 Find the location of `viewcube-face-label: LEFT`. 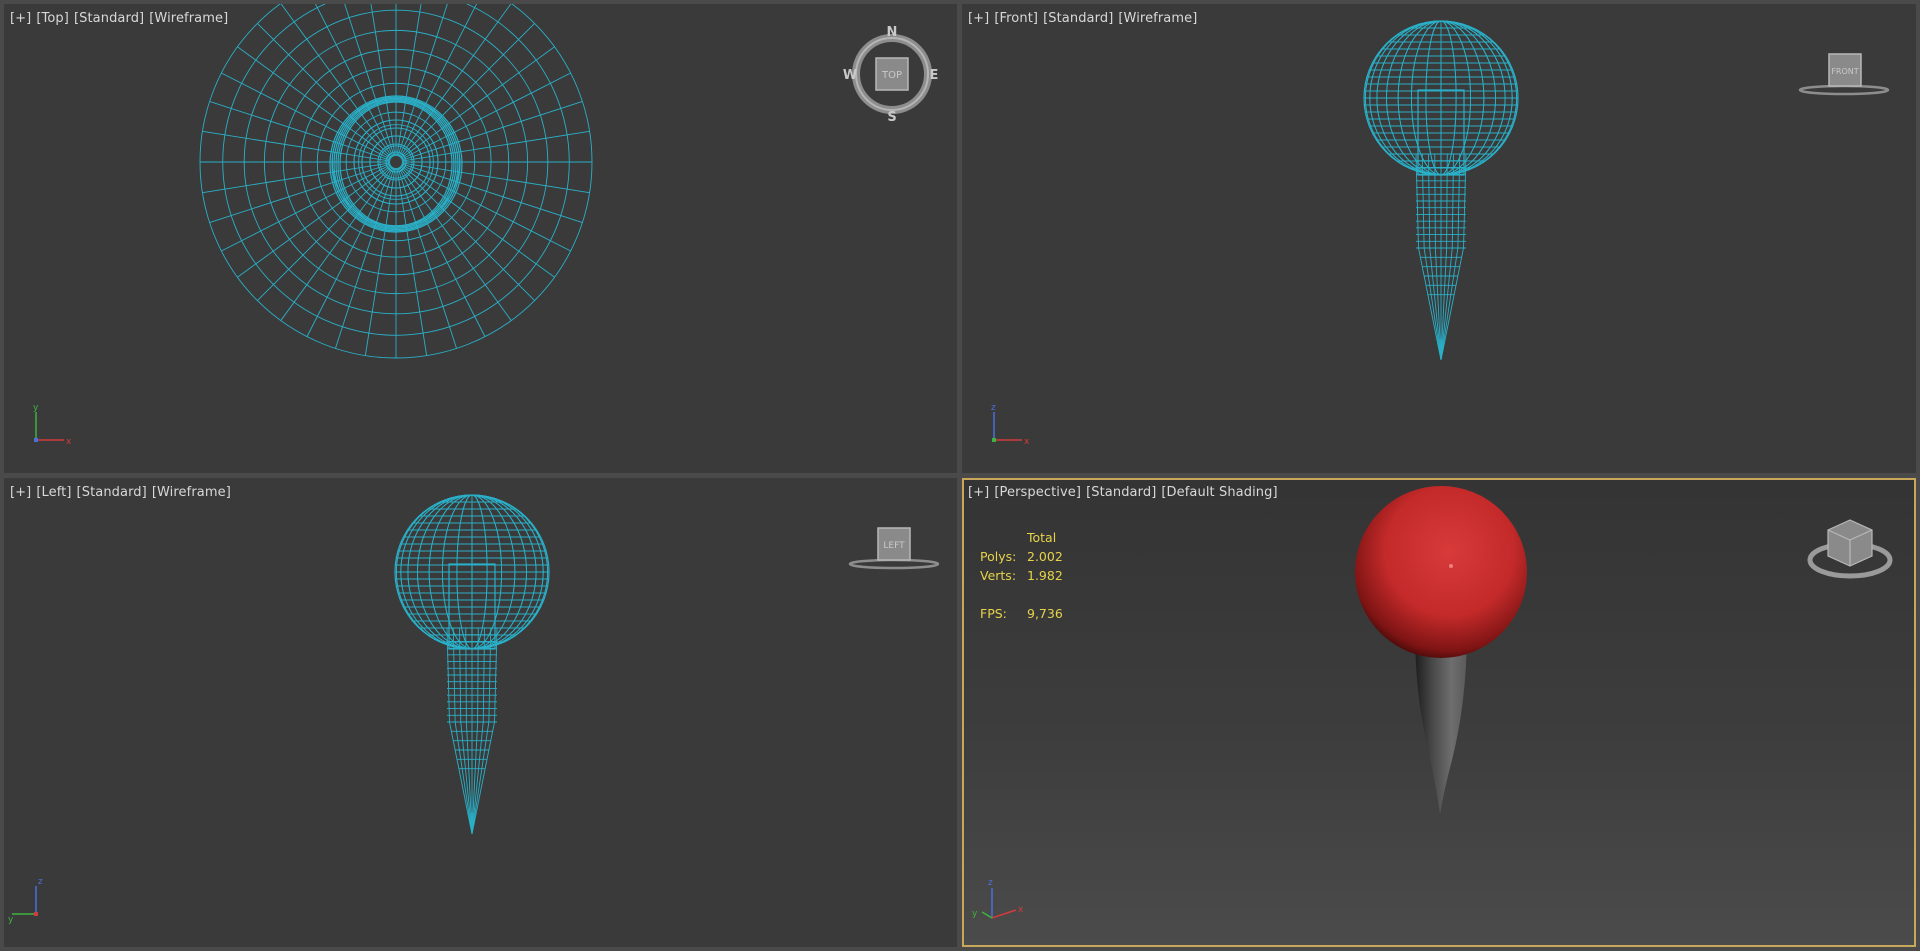

viewcube-face-label: LEFT is located at coordinates (894, 546).